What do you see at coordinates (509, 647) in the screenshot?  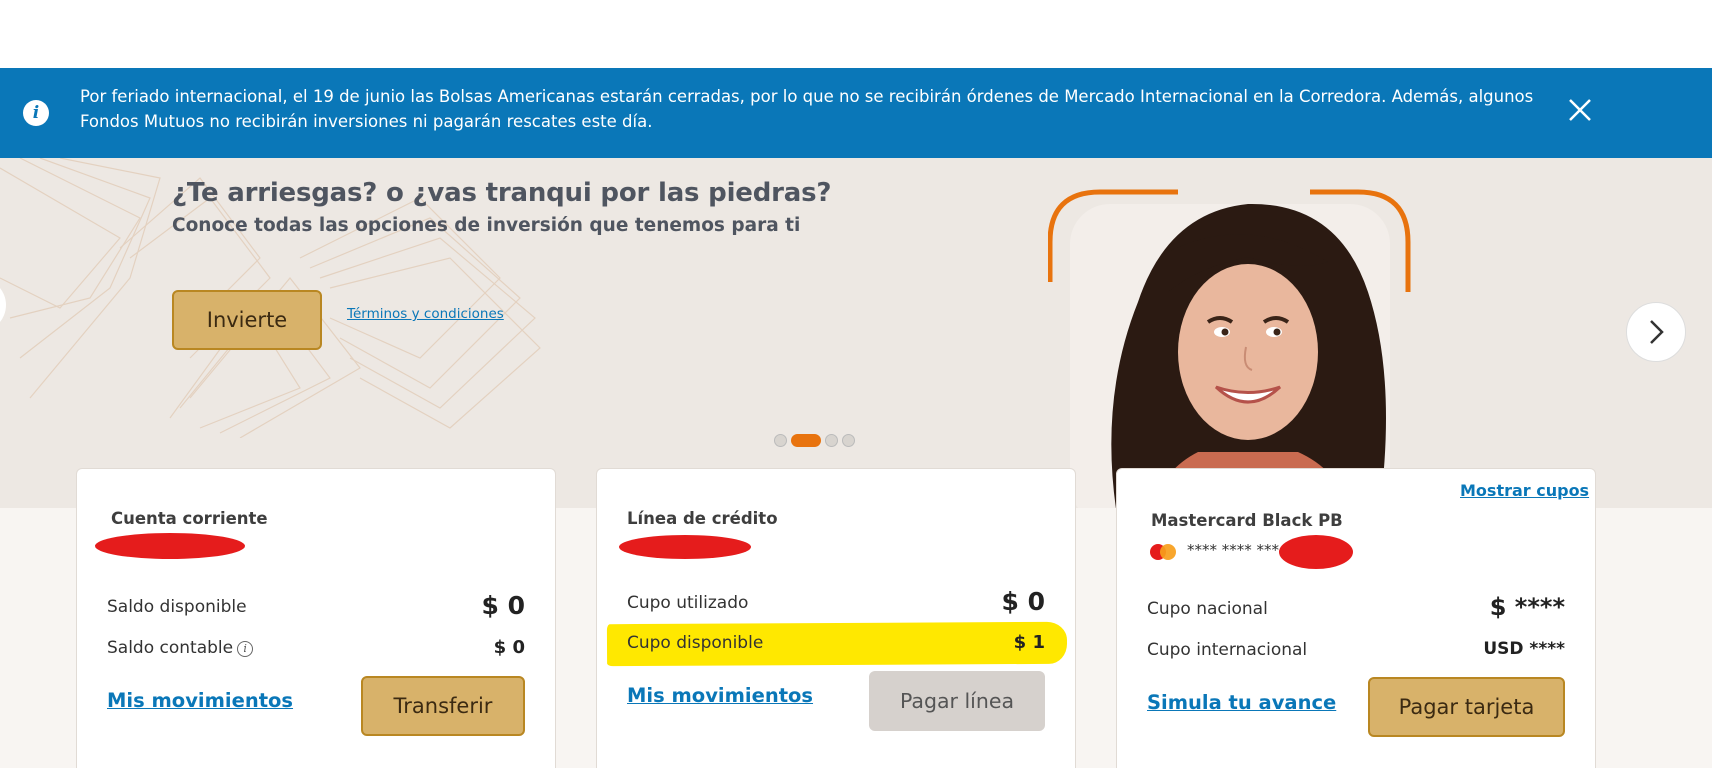 I see `accounting-balance-value: $ 0` at bounding box center [509, 647].